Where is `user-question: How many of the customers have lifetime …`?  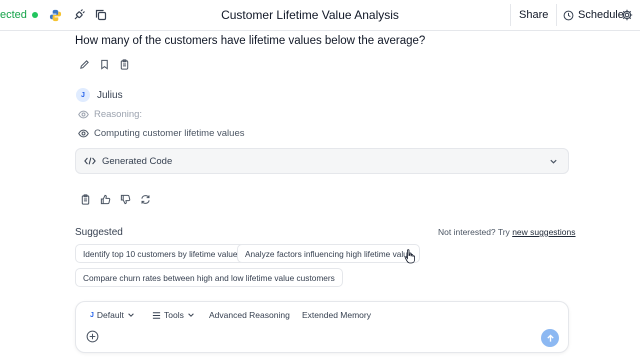 user-question: How many of the customers have lifetime … is located at coordinates (250, 41).